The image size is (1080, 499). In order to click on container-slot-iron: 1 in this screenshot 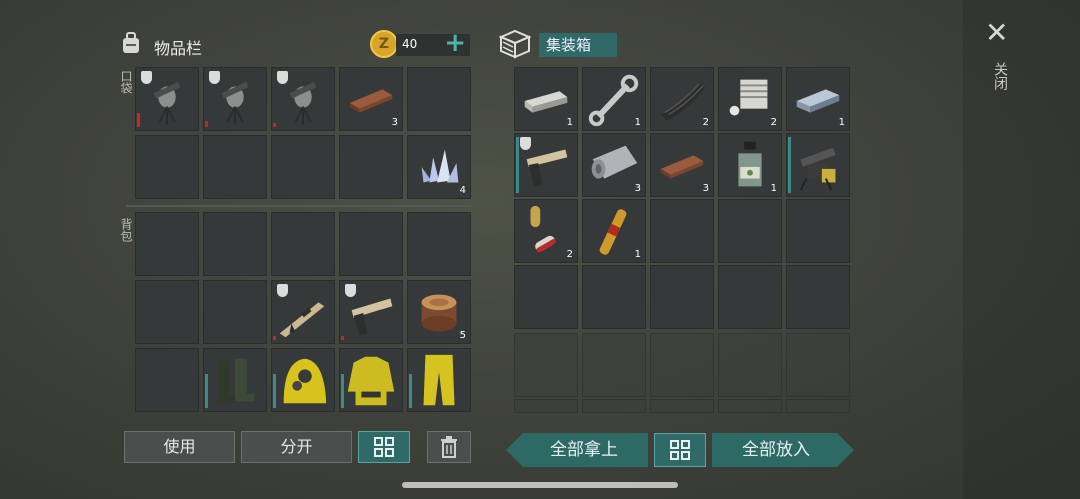, I will do `click(818, 99)`.